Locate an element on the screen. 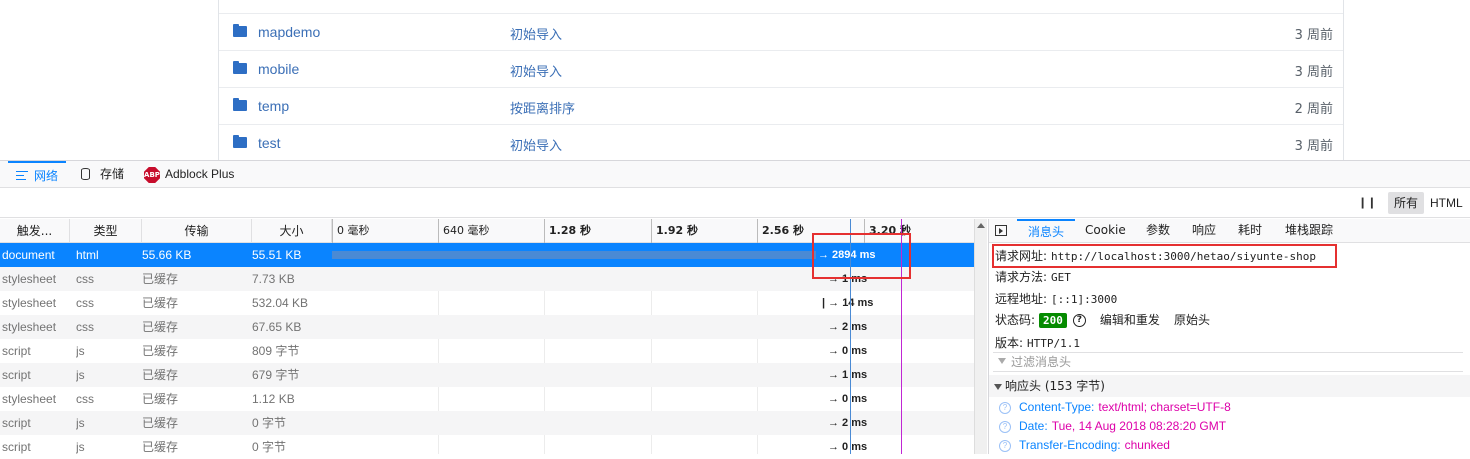 Image resolution: width=1470 pixels, height=459 pixels. network-icon is located at coordinates (22, 176).